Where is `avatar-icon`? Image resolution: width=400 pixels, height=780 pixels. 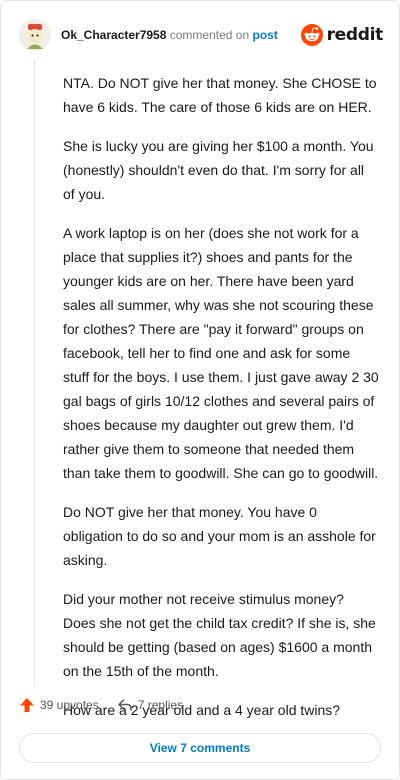 avatar-icon is located at coordinates (35, 35).